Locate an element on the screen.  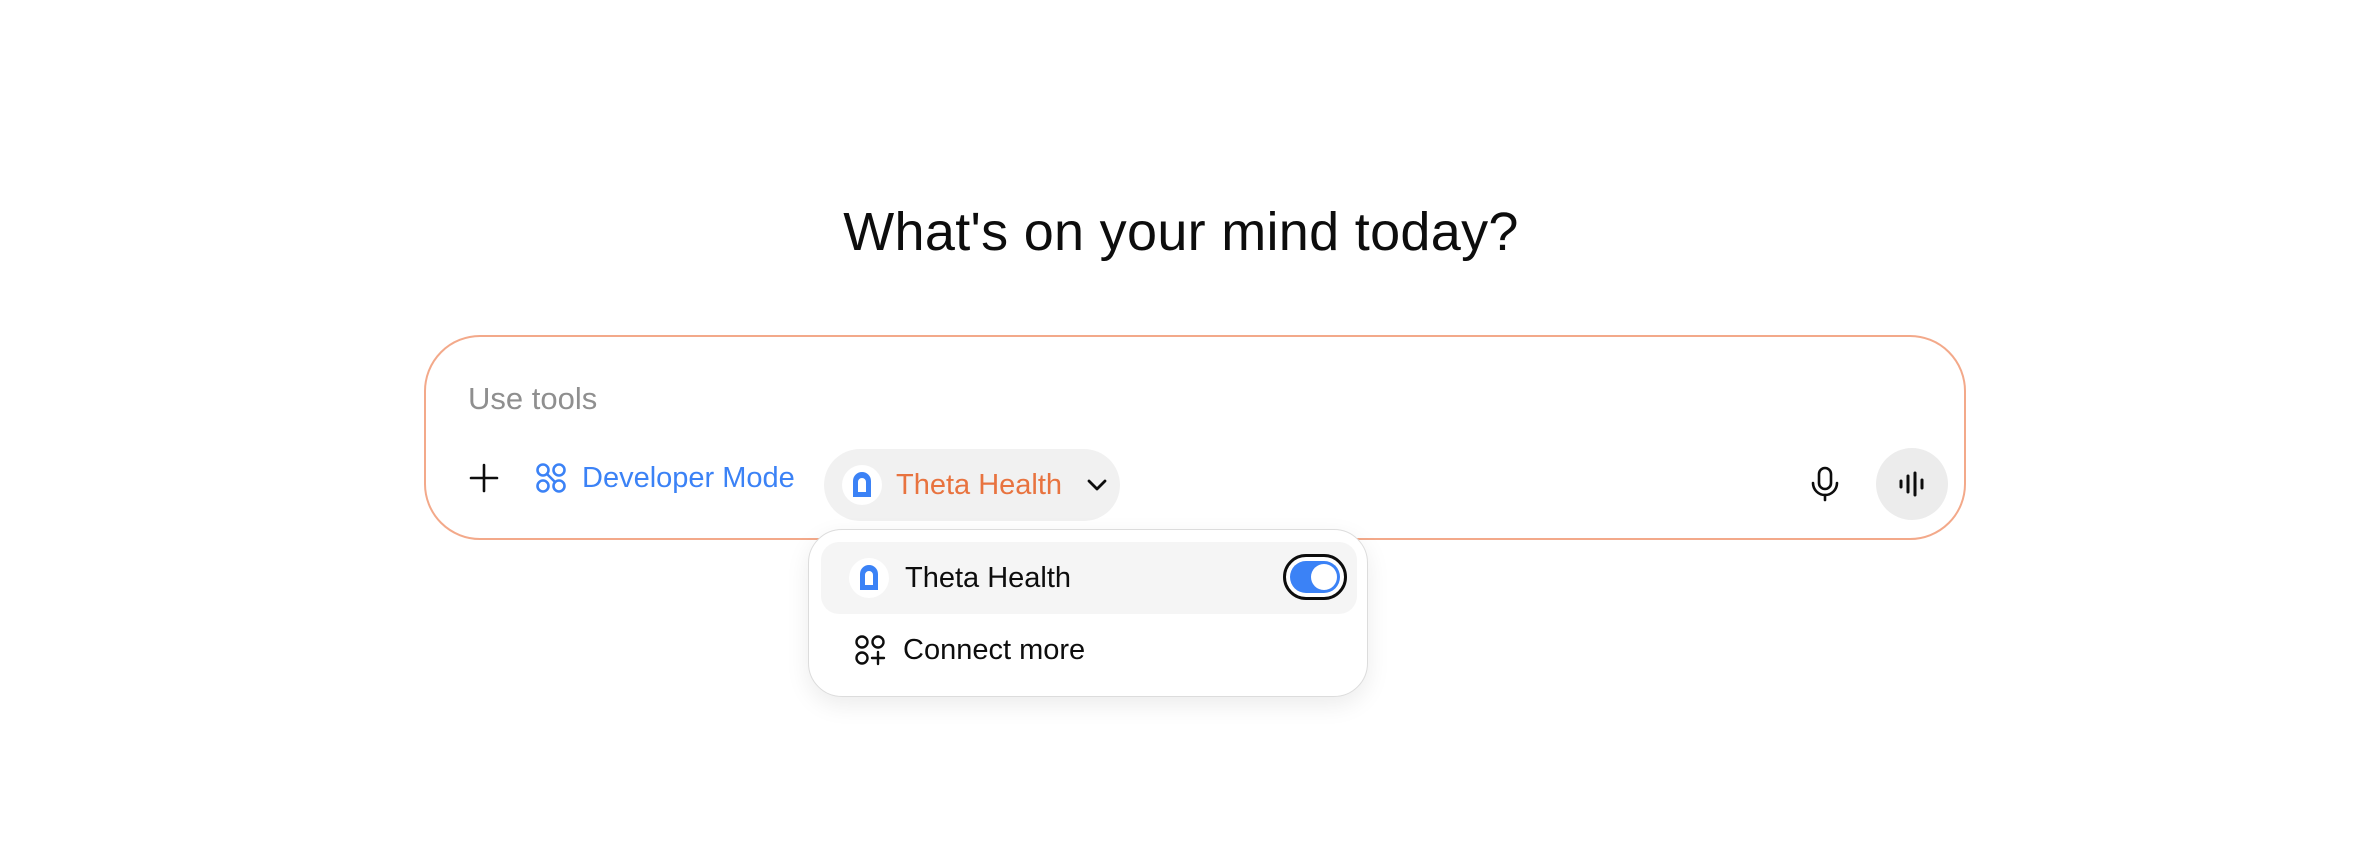
developer-mode-icon is located at coordinates (551, 478).